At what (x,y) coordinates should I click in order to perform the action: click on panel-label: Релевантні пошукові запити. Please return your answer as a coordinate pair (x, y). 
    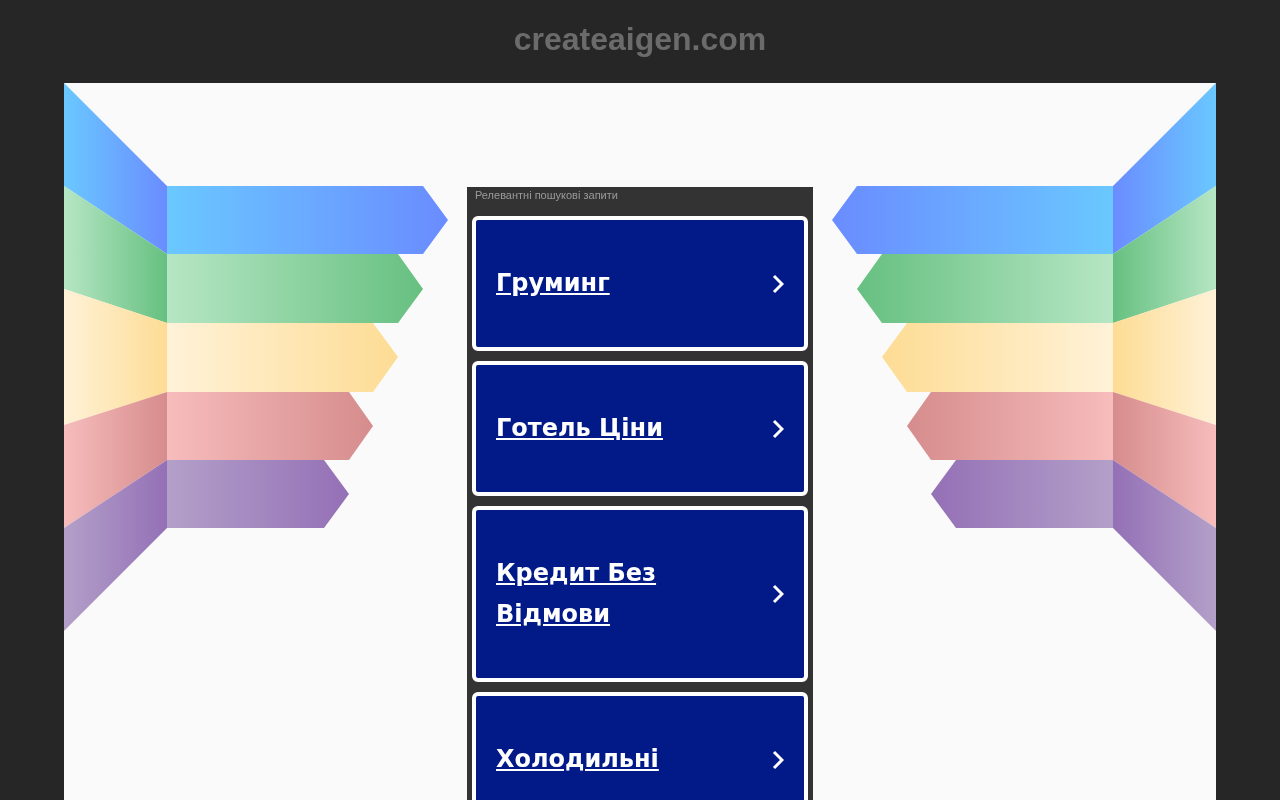
    Looking at the image, I should click on (546, 195).